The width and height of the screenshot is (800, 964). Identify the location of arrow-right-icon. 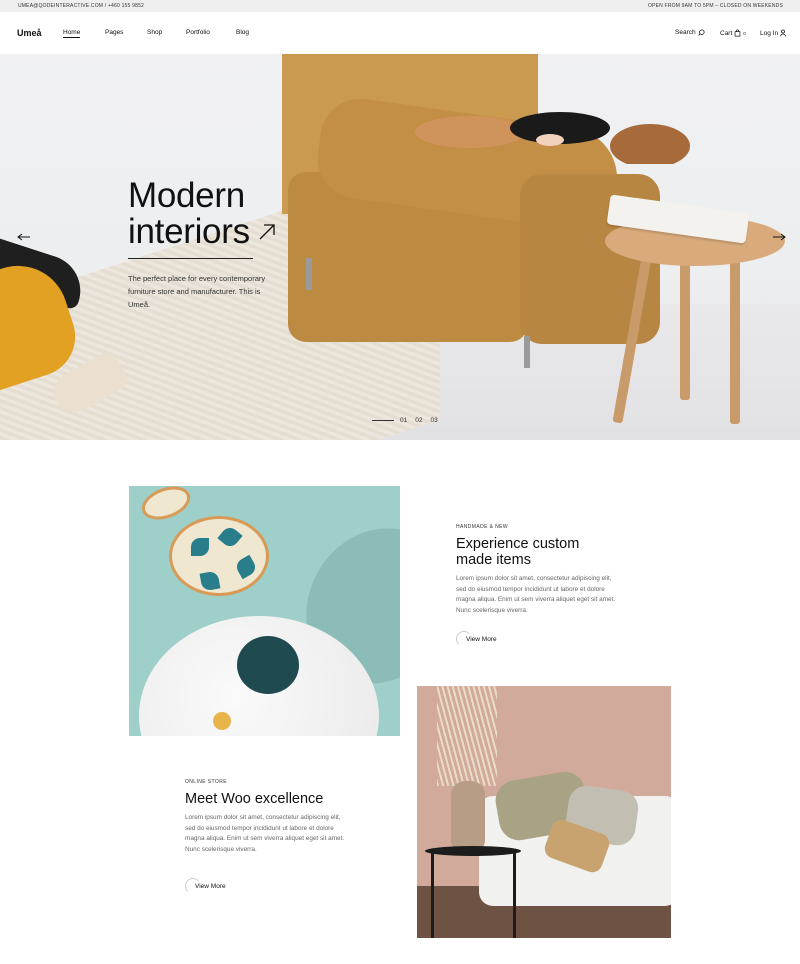
(779, 237).